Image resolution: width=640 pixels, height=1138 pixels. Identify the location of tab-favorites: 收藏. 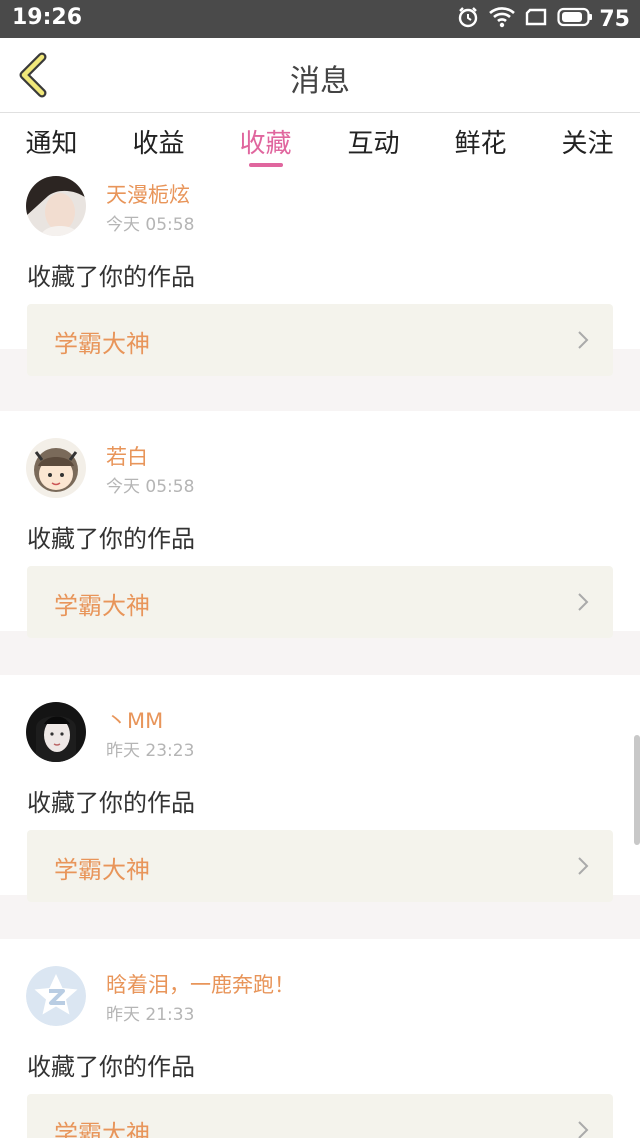
(265, 141).